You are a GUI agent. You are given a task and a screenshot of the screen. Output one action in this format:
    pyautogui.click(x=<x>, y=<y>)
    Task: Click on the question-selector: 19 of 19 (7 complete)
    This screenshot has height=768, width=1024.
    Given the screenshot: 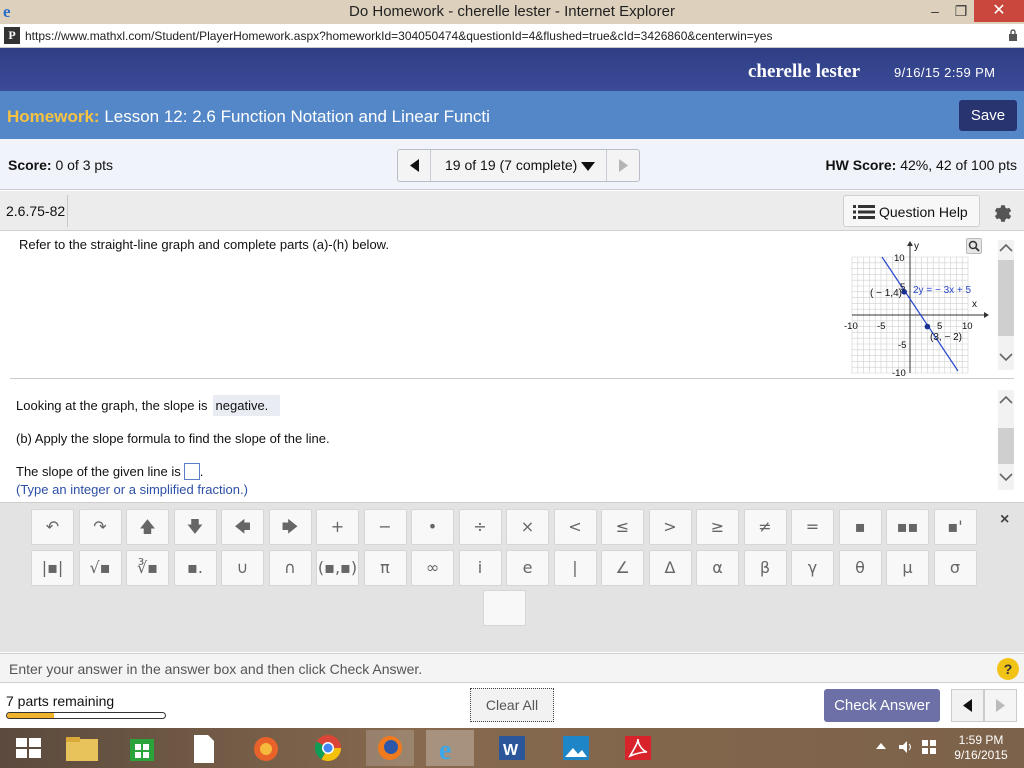 What is the action you would take?
    pyautogui.click(x=520, y=165)
    